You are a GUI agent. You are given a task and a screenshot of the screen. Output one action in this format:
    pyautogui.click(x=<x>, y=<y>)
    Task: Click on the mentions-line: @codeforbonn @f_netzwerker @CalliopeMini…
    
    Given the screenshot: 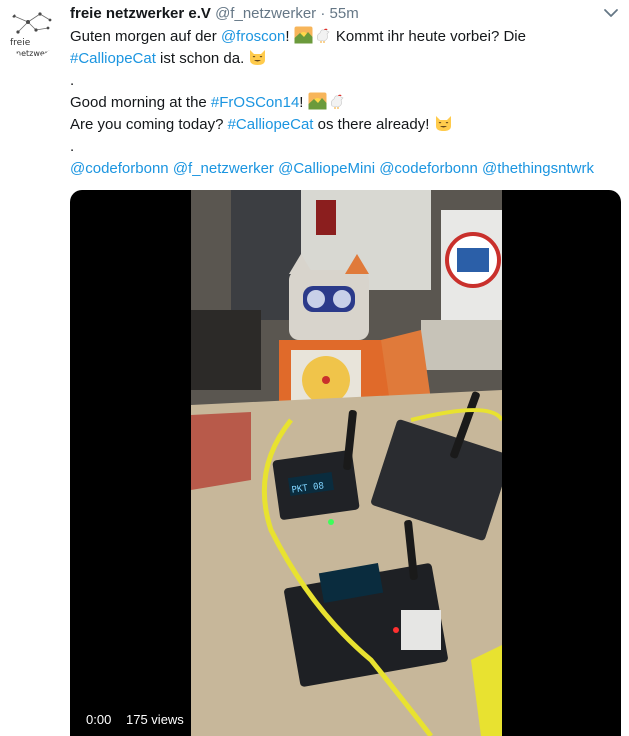 What is the action you would take?
    pyautogui.click(x=342, y=169)
    